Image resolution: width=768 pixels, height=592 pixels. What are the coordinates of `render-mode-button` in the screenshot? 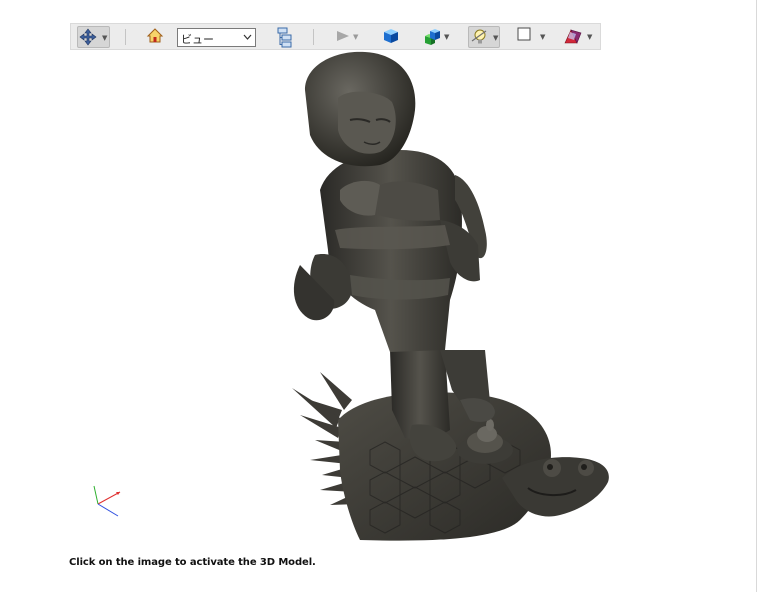 It's located at (391, 37).